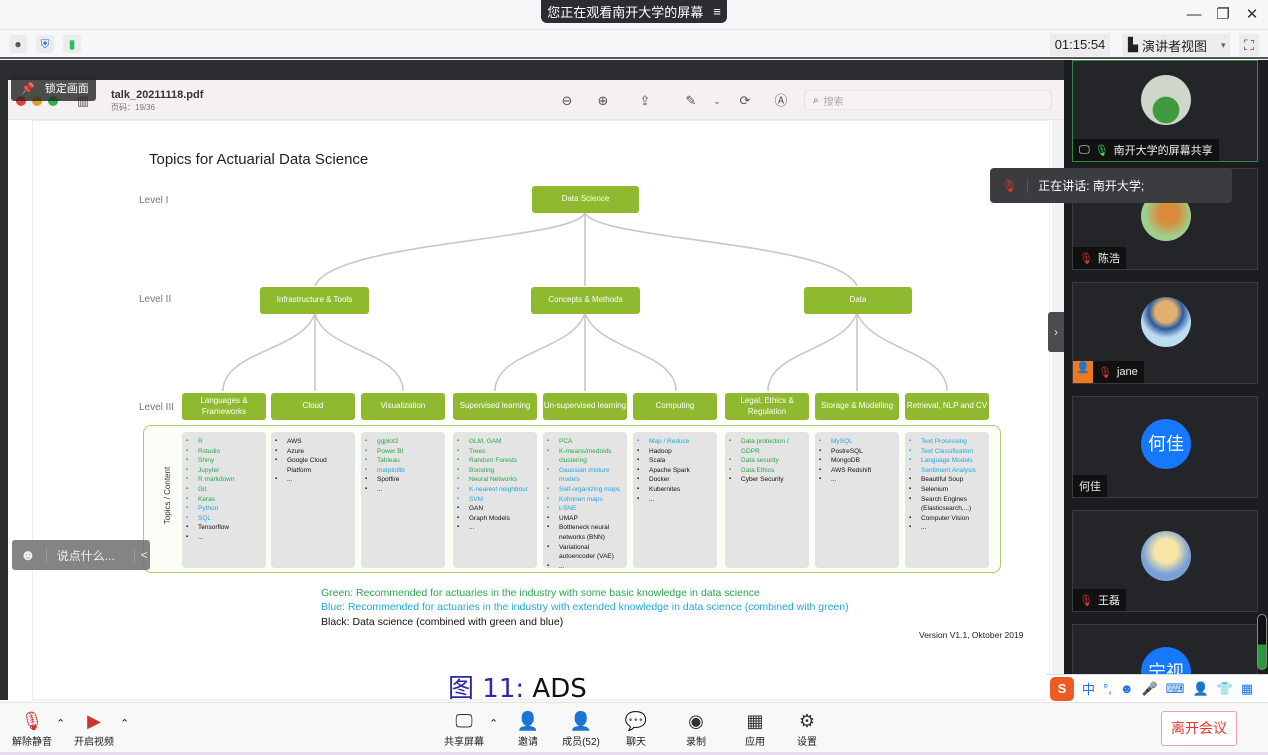 This screenshot has height=755, width=1268. Describe the element at coordinates (528, 728) in the screenshot. I see `invite-button: 👤 邀请` at that location.